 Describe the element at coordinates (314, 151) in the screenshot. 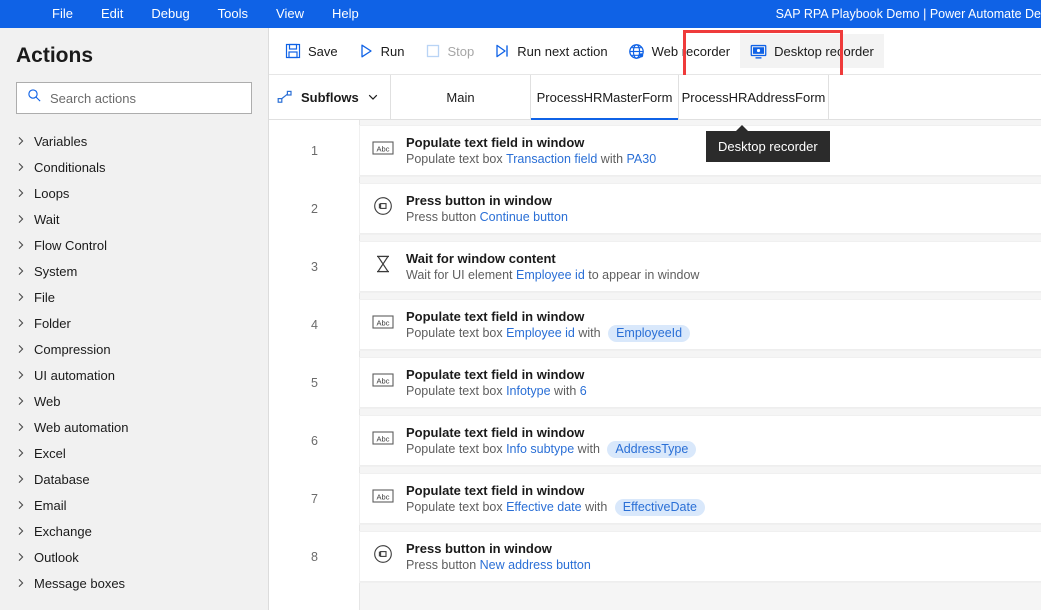

I see `action-number: 1` at that location.